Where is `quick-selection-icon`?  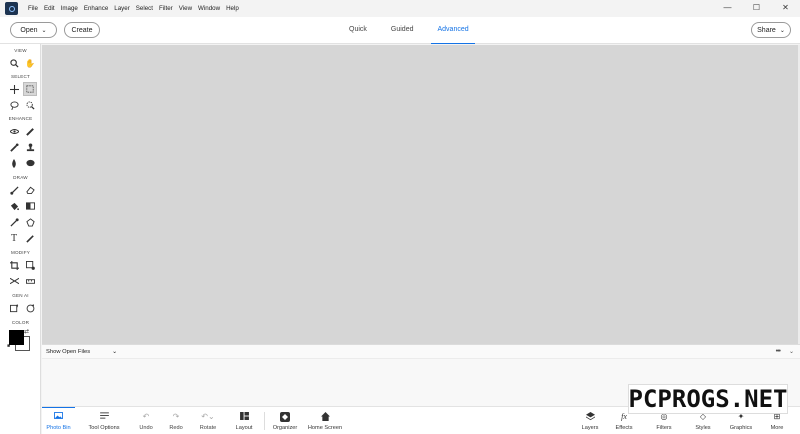 quick-selection-icon is located at coordinates (30, 105).